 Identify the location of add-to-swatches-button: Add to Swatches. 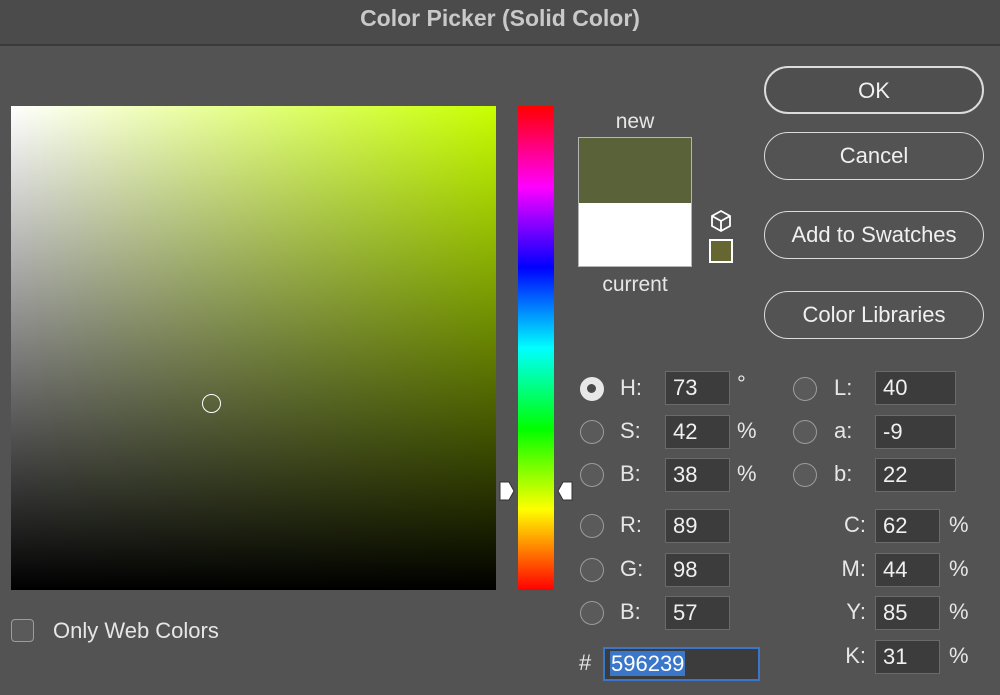
(874, 235).